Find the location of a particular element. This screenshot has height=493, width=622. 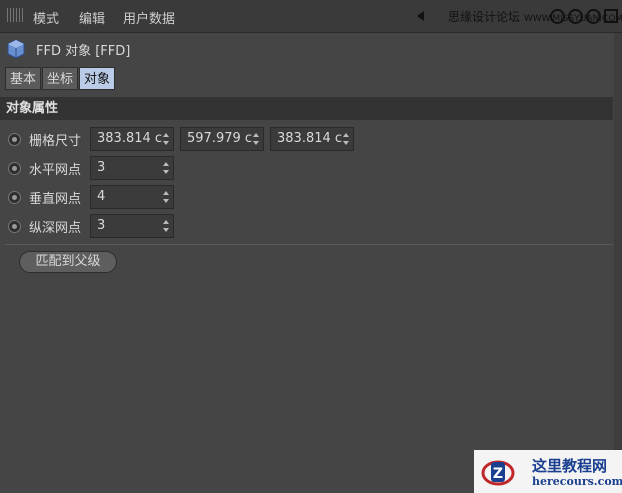

depth-points-row: 纵深网点 is located at coordinates (48, 226).